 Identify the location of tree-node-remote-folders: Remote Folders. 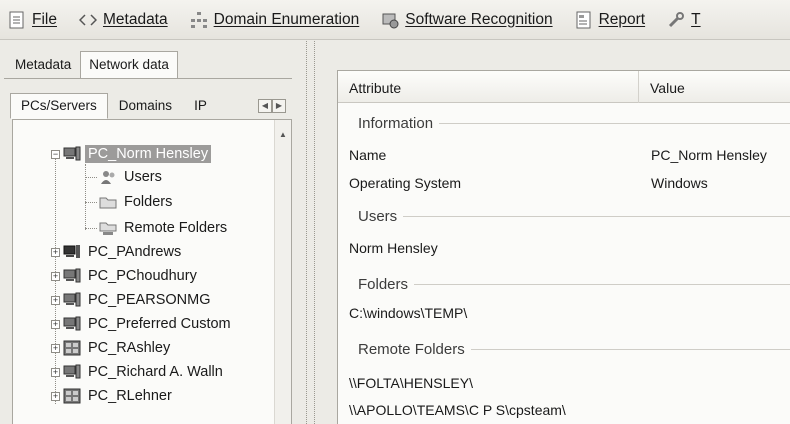
(164, 228).